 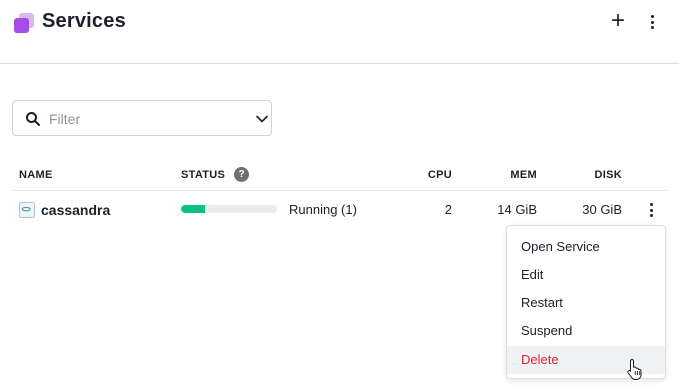 I want to click on column-header-cpu: CPU, so click(x=427, y=175).